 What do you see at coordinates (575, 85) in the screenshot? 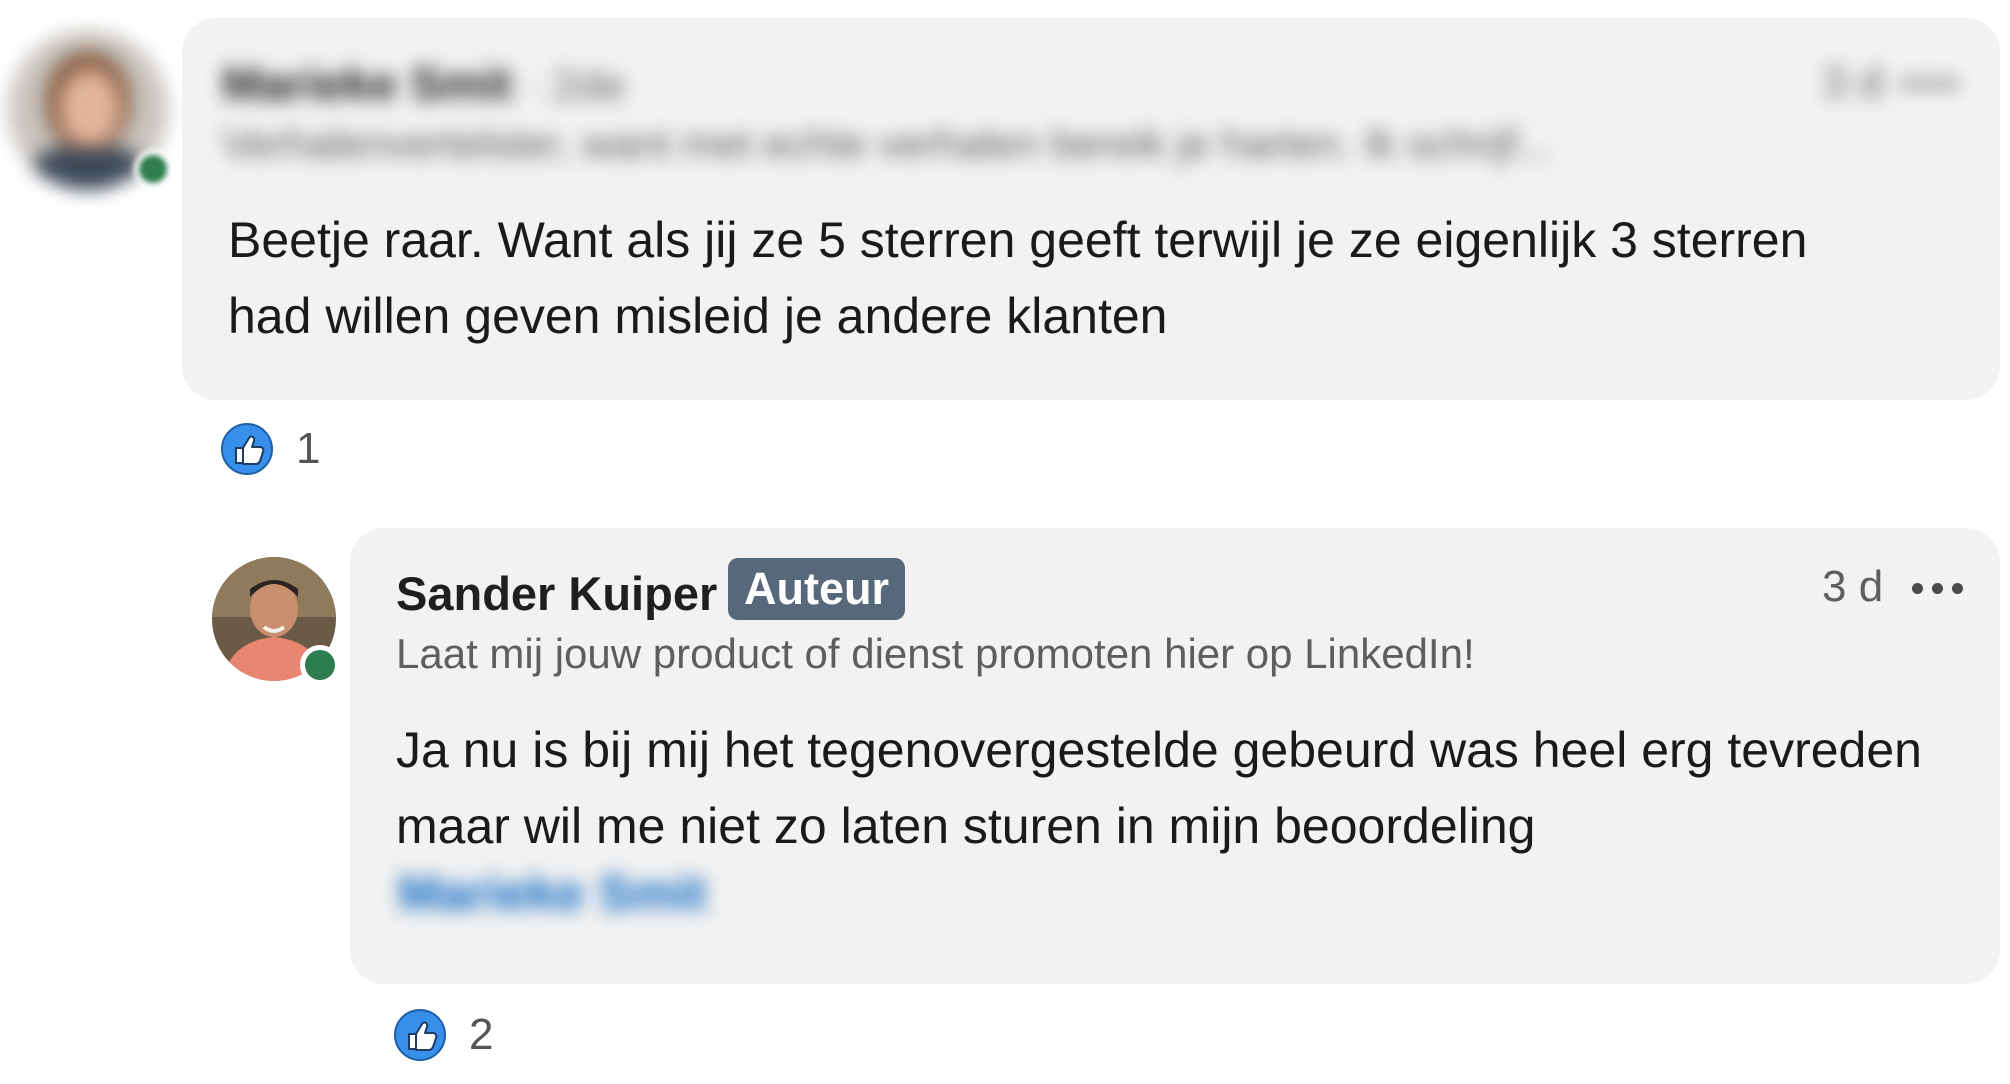
I see `connection-degree: · 2de` at bounding box center [575, 85].